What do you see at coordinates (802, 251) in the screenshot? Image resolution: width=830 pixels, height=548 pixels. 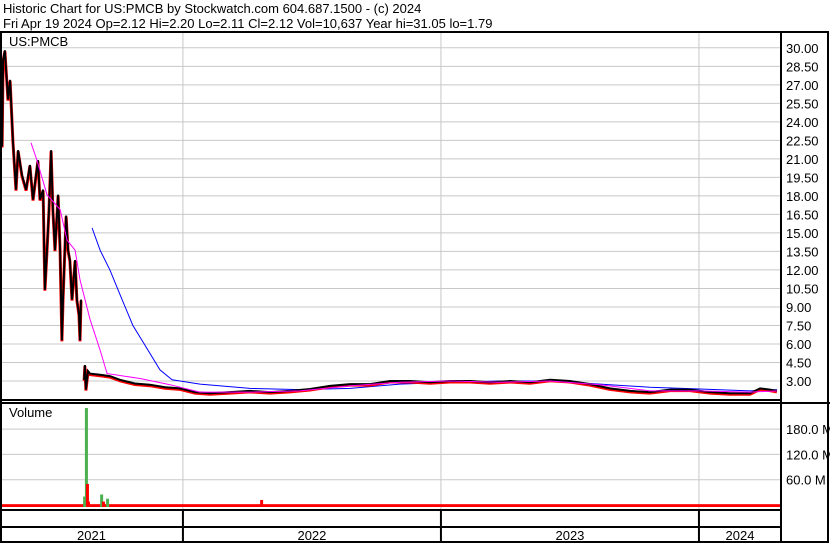 I see `price-tick-label: 13.50` at bounding box center [802, 251].